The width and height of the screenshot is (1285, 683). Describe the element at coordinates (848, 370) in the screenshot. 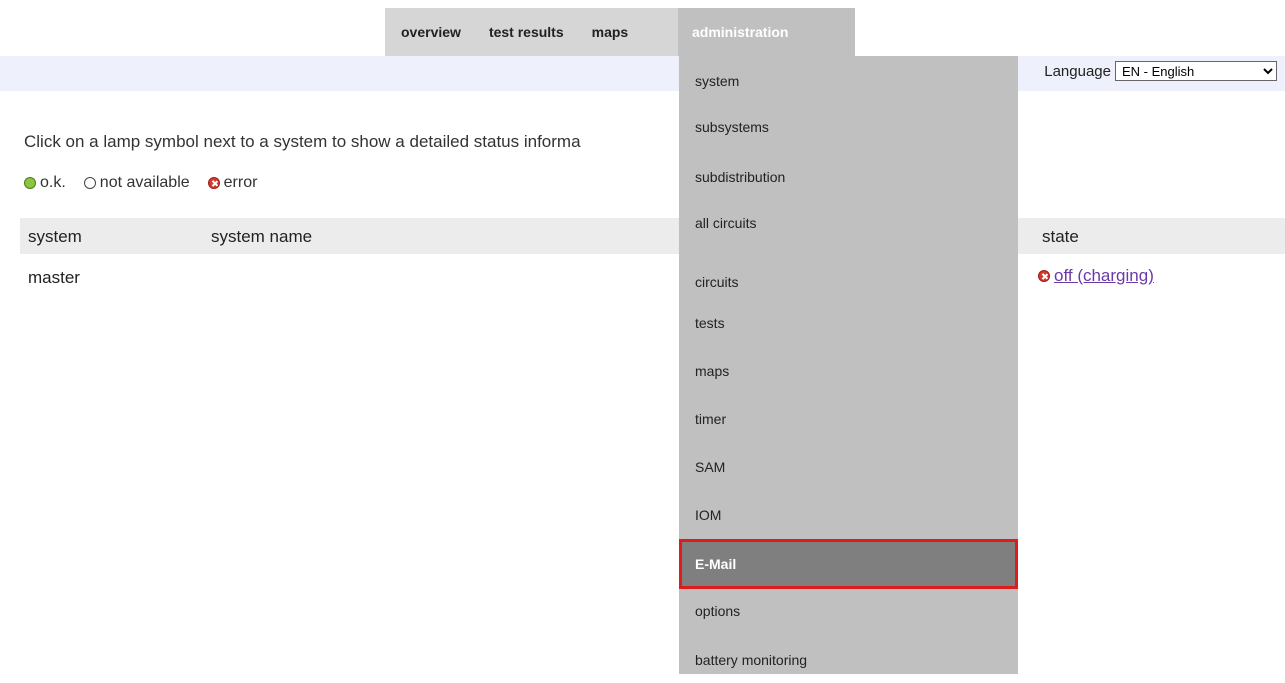

I see `menu-item-maps: maps` at that location.